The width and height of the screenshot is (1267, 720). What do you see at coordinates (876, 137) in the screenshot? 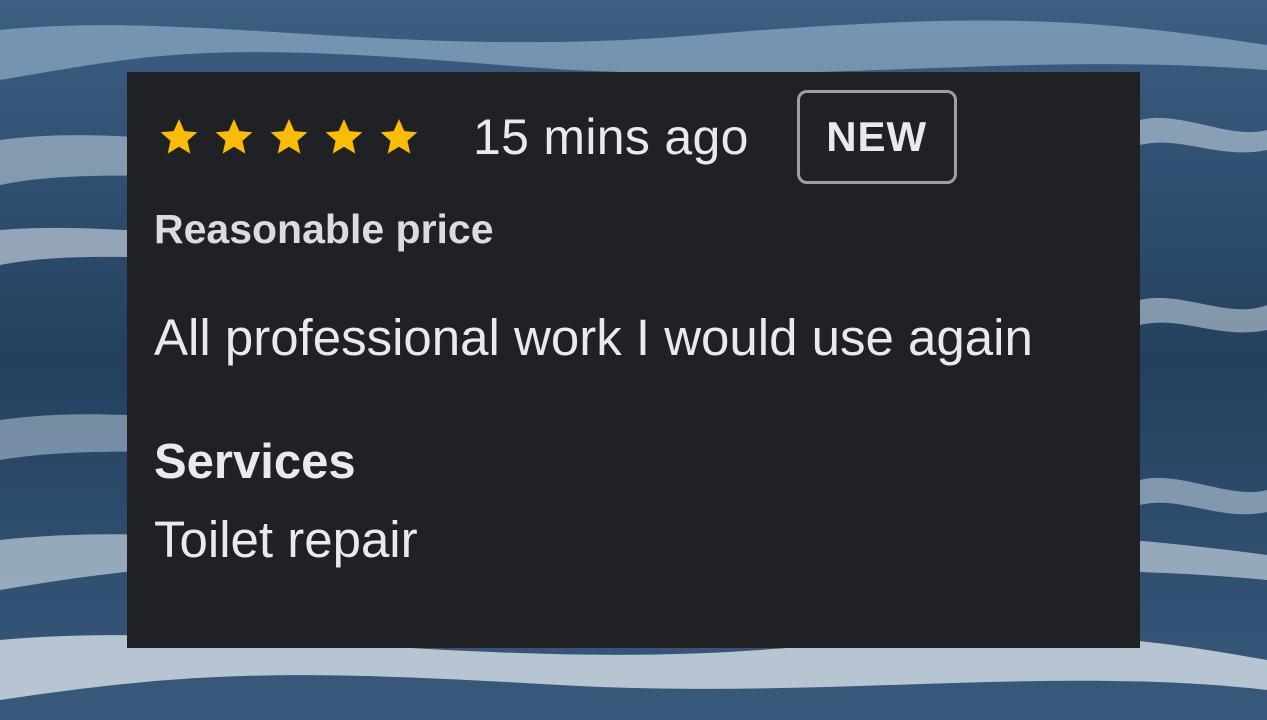
I see `new-badge: NEW` at bounding box center [876, 137].